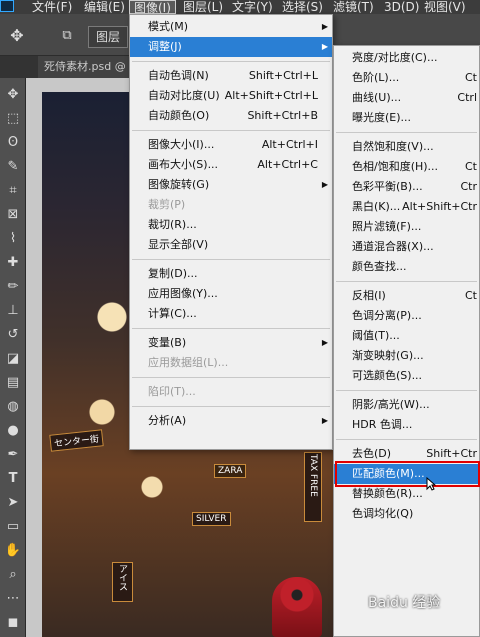  Describe the element at coordinates (231, 421) in the screenshot. I see `menu-item-analysis: 分析(A) ▶` at that location.